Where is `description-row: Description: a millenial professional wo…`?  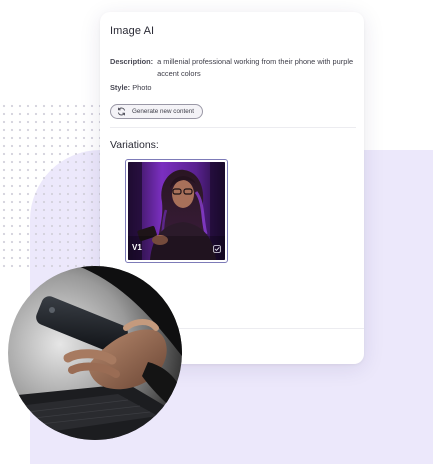
description-row: Description: a millenial professional wo… is located at coordinates (233, 68).